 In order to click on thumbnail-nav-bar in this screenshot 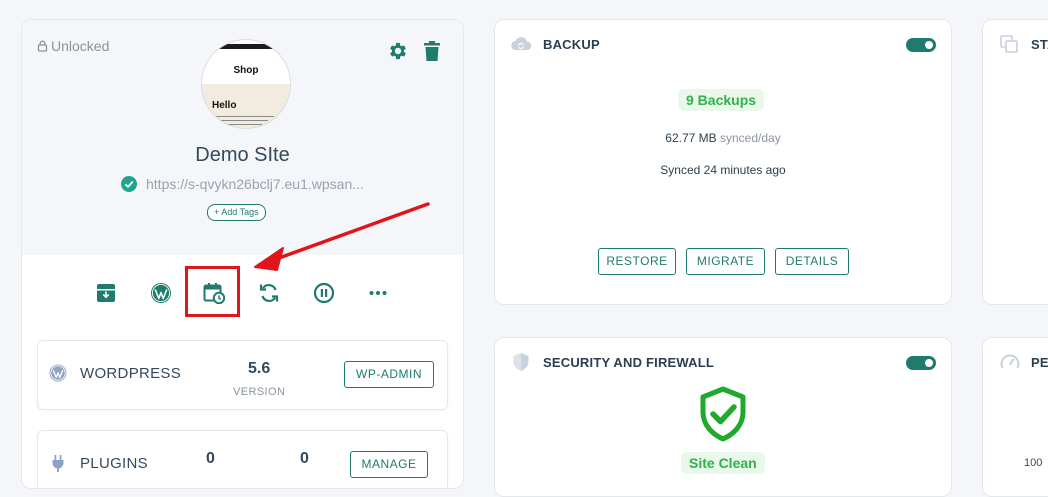, I will do `click(246, 46)`.